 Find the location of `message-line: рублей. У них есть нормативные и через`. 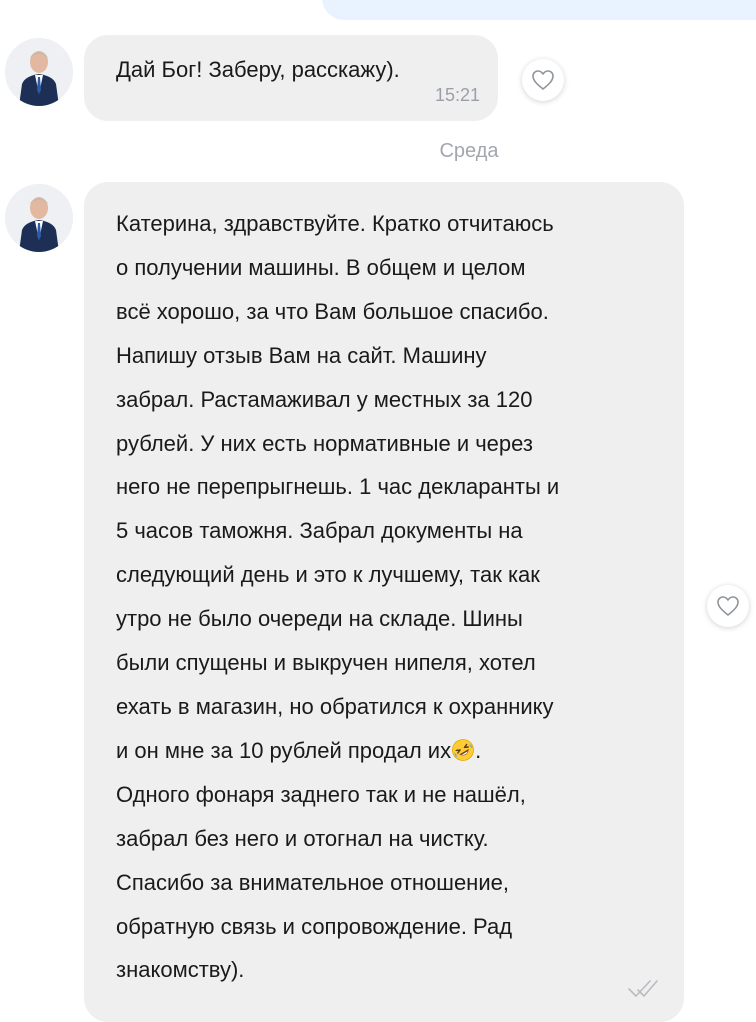

message-line: рублей. У них есть нормативные и через is located at coordinates (324, 443).